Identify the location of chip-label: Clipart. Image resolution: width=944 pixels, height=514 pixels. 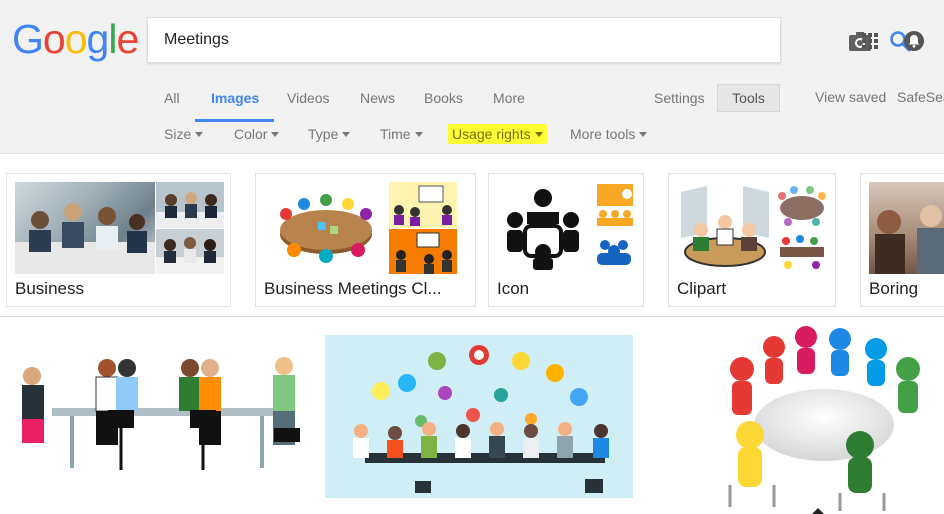
(702, 288).